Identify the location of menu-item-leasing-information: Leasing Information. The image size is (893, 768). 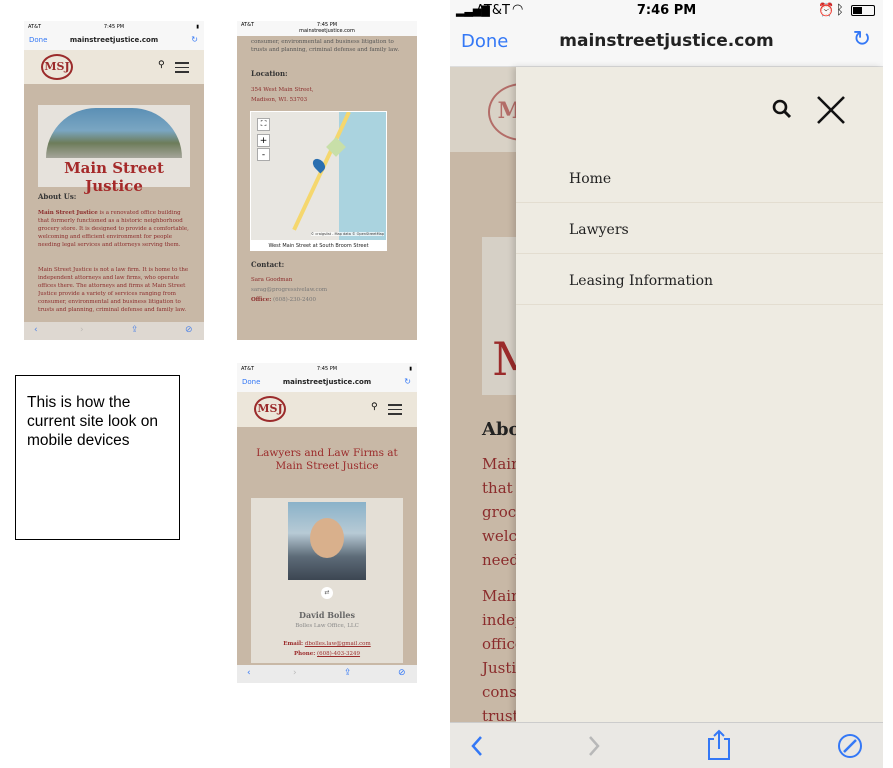
(699, 279).